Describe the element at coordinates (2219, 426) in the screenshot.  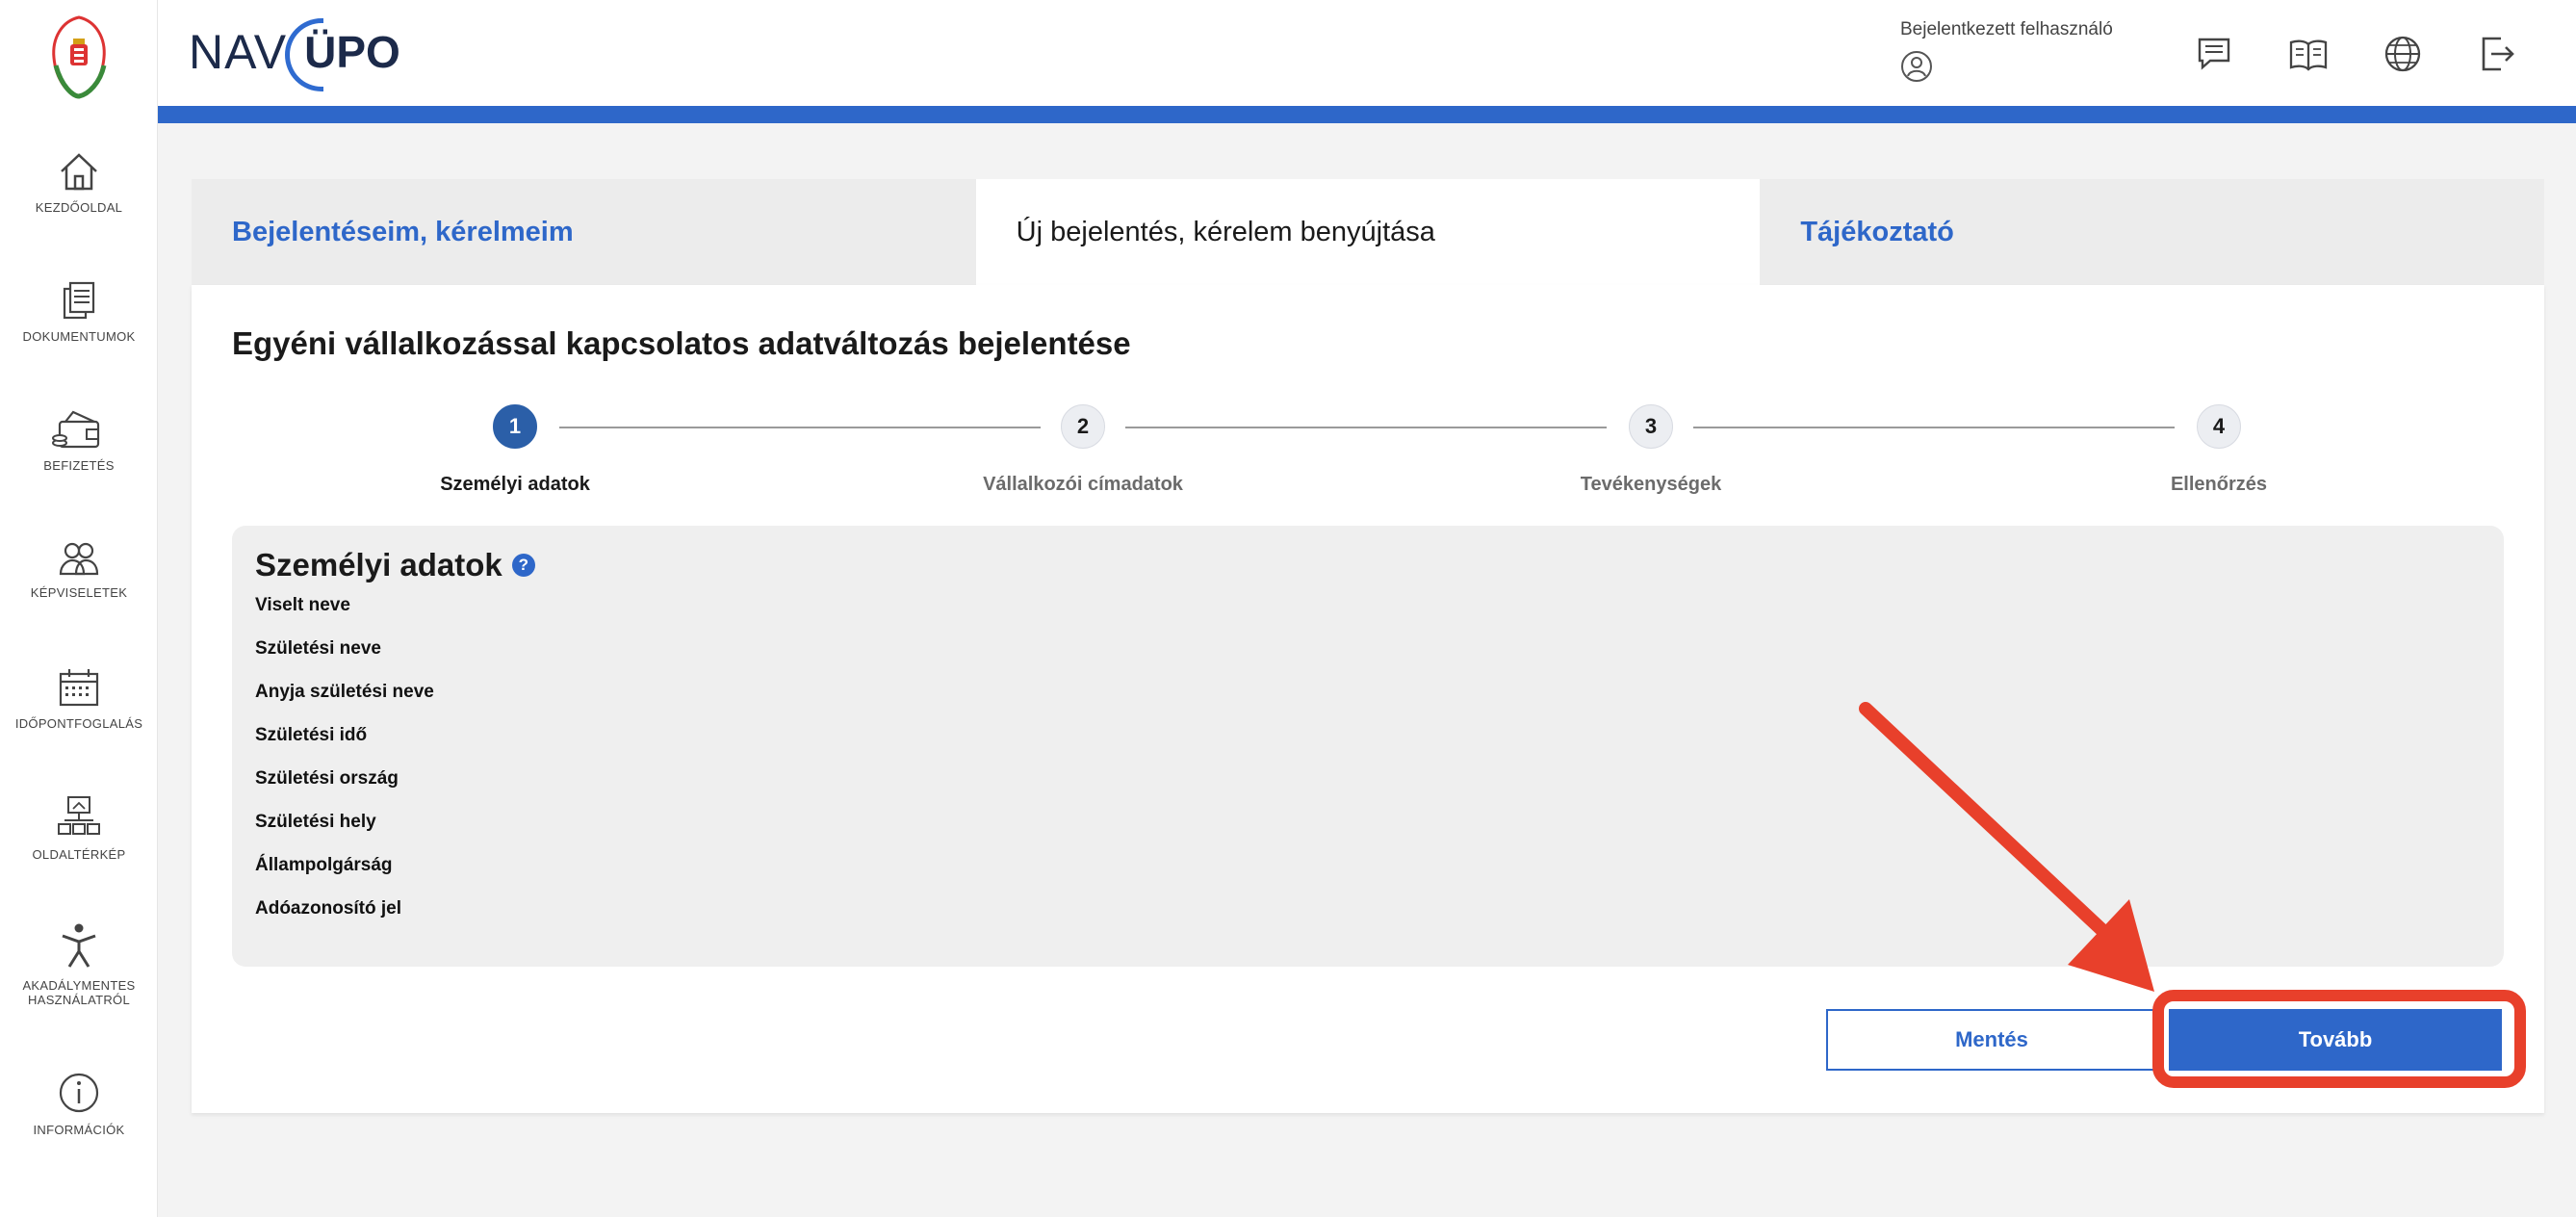
I see `step-number: 4` at that location.